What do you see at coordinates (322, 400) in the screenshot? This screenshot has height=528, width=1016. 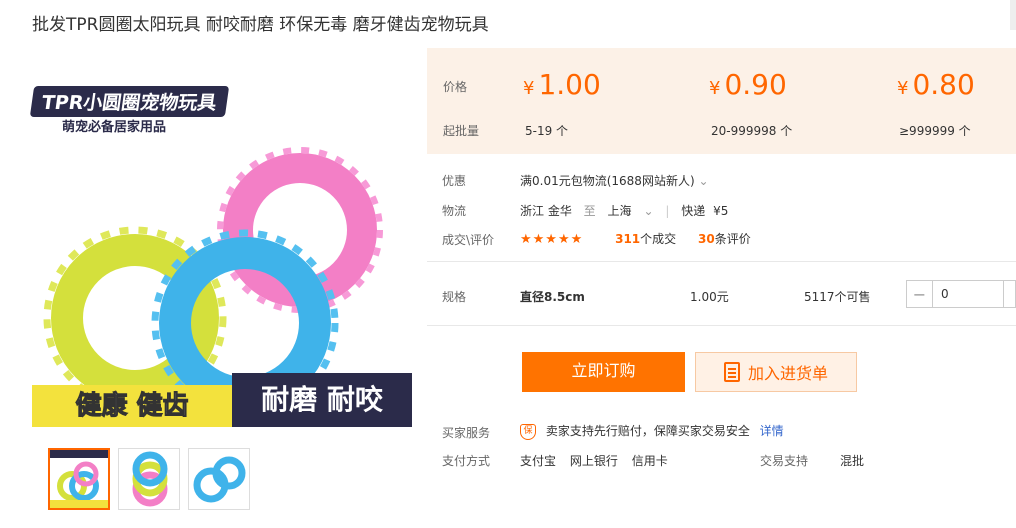 I see `image-bottom-right-text: 耐磨 耐咬` at bounding box center [322, 400].